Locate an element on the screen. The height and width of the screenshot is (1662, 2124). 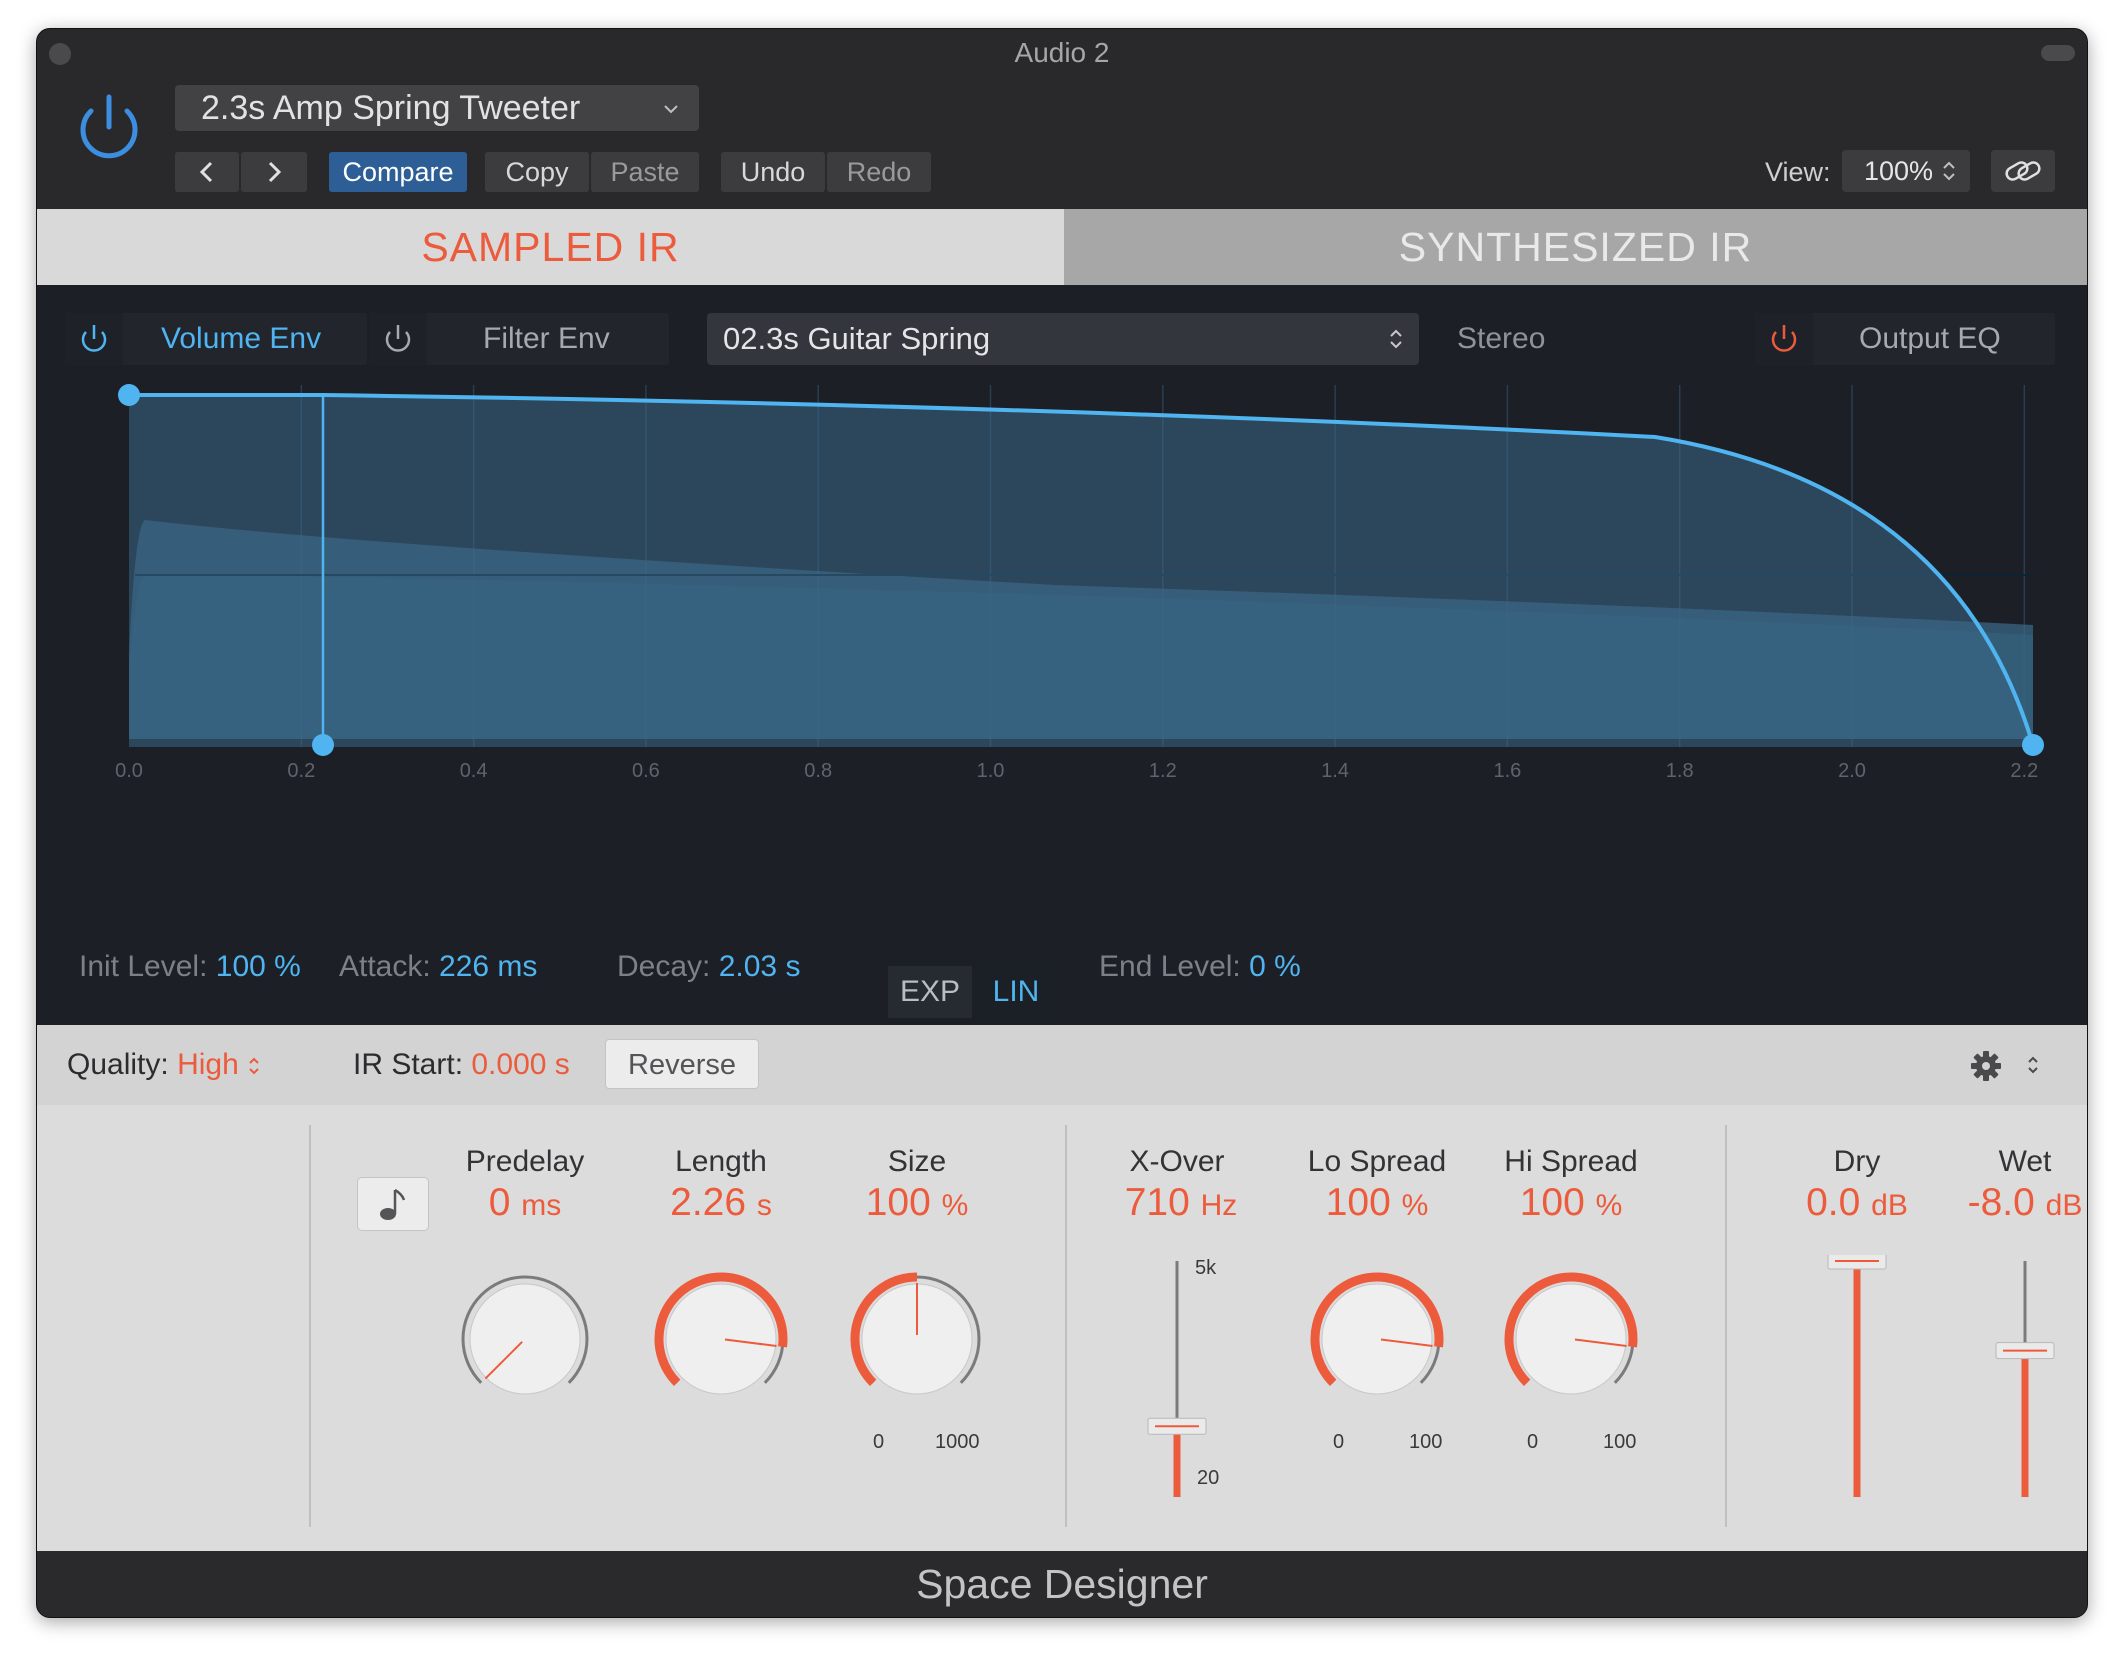
compare-button: Compare is located at coordinates (398, 172).